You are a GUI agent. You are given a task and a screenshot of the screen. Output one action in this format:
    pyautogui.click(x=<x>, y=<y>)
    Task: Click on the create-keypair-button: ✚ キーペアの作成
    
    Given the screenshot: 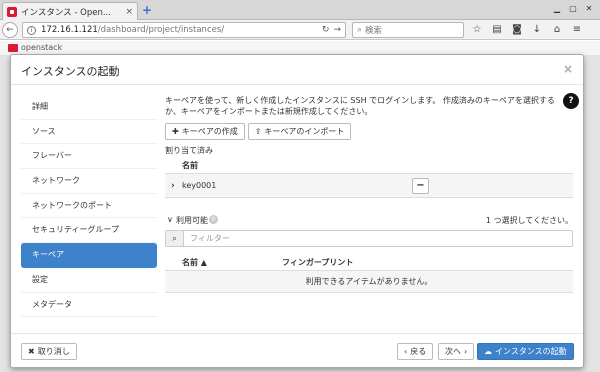 What is the action you would take?
    pyautogui.click(x=205, y=131)
    